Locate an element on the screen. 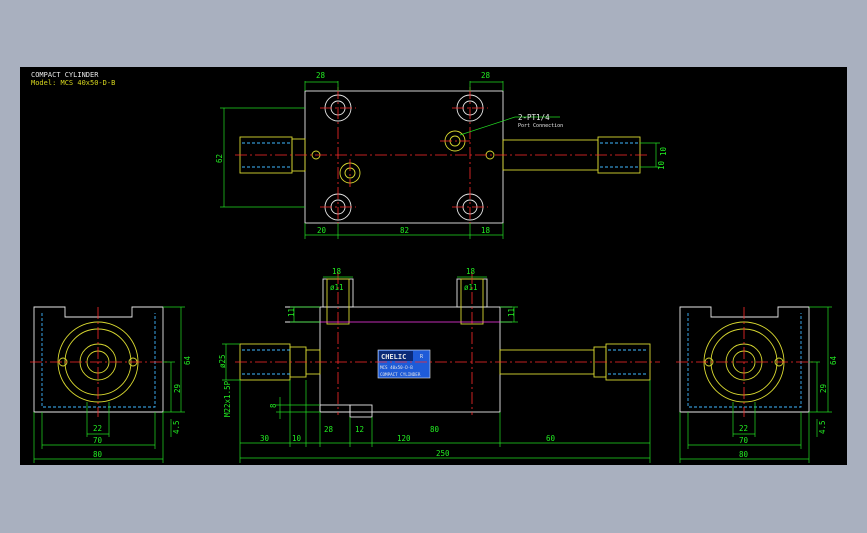 The height and width of the screenshot is (533, 867). dim-top-18: 18 is located at coordinates (486, 230).